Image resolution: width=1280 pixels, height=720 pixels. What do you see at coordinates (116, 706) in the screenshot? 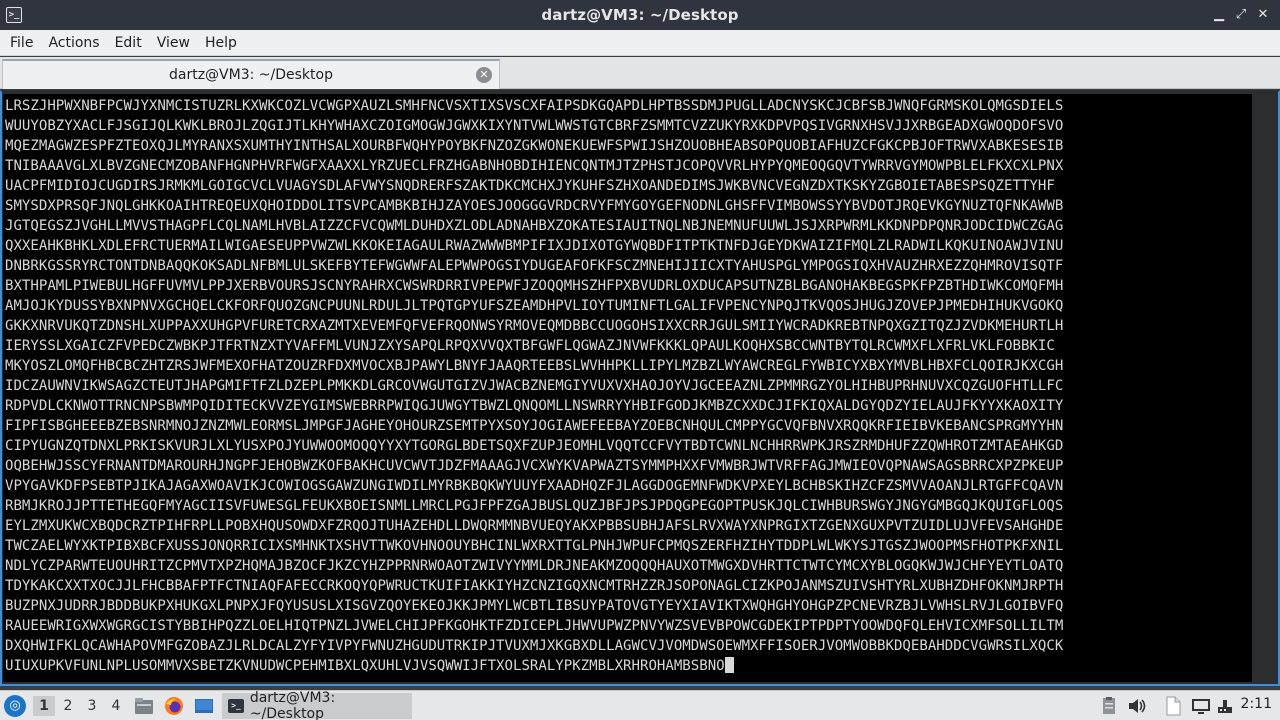
I see `desktop-4-button: 4` at bounding box center [116, 706].